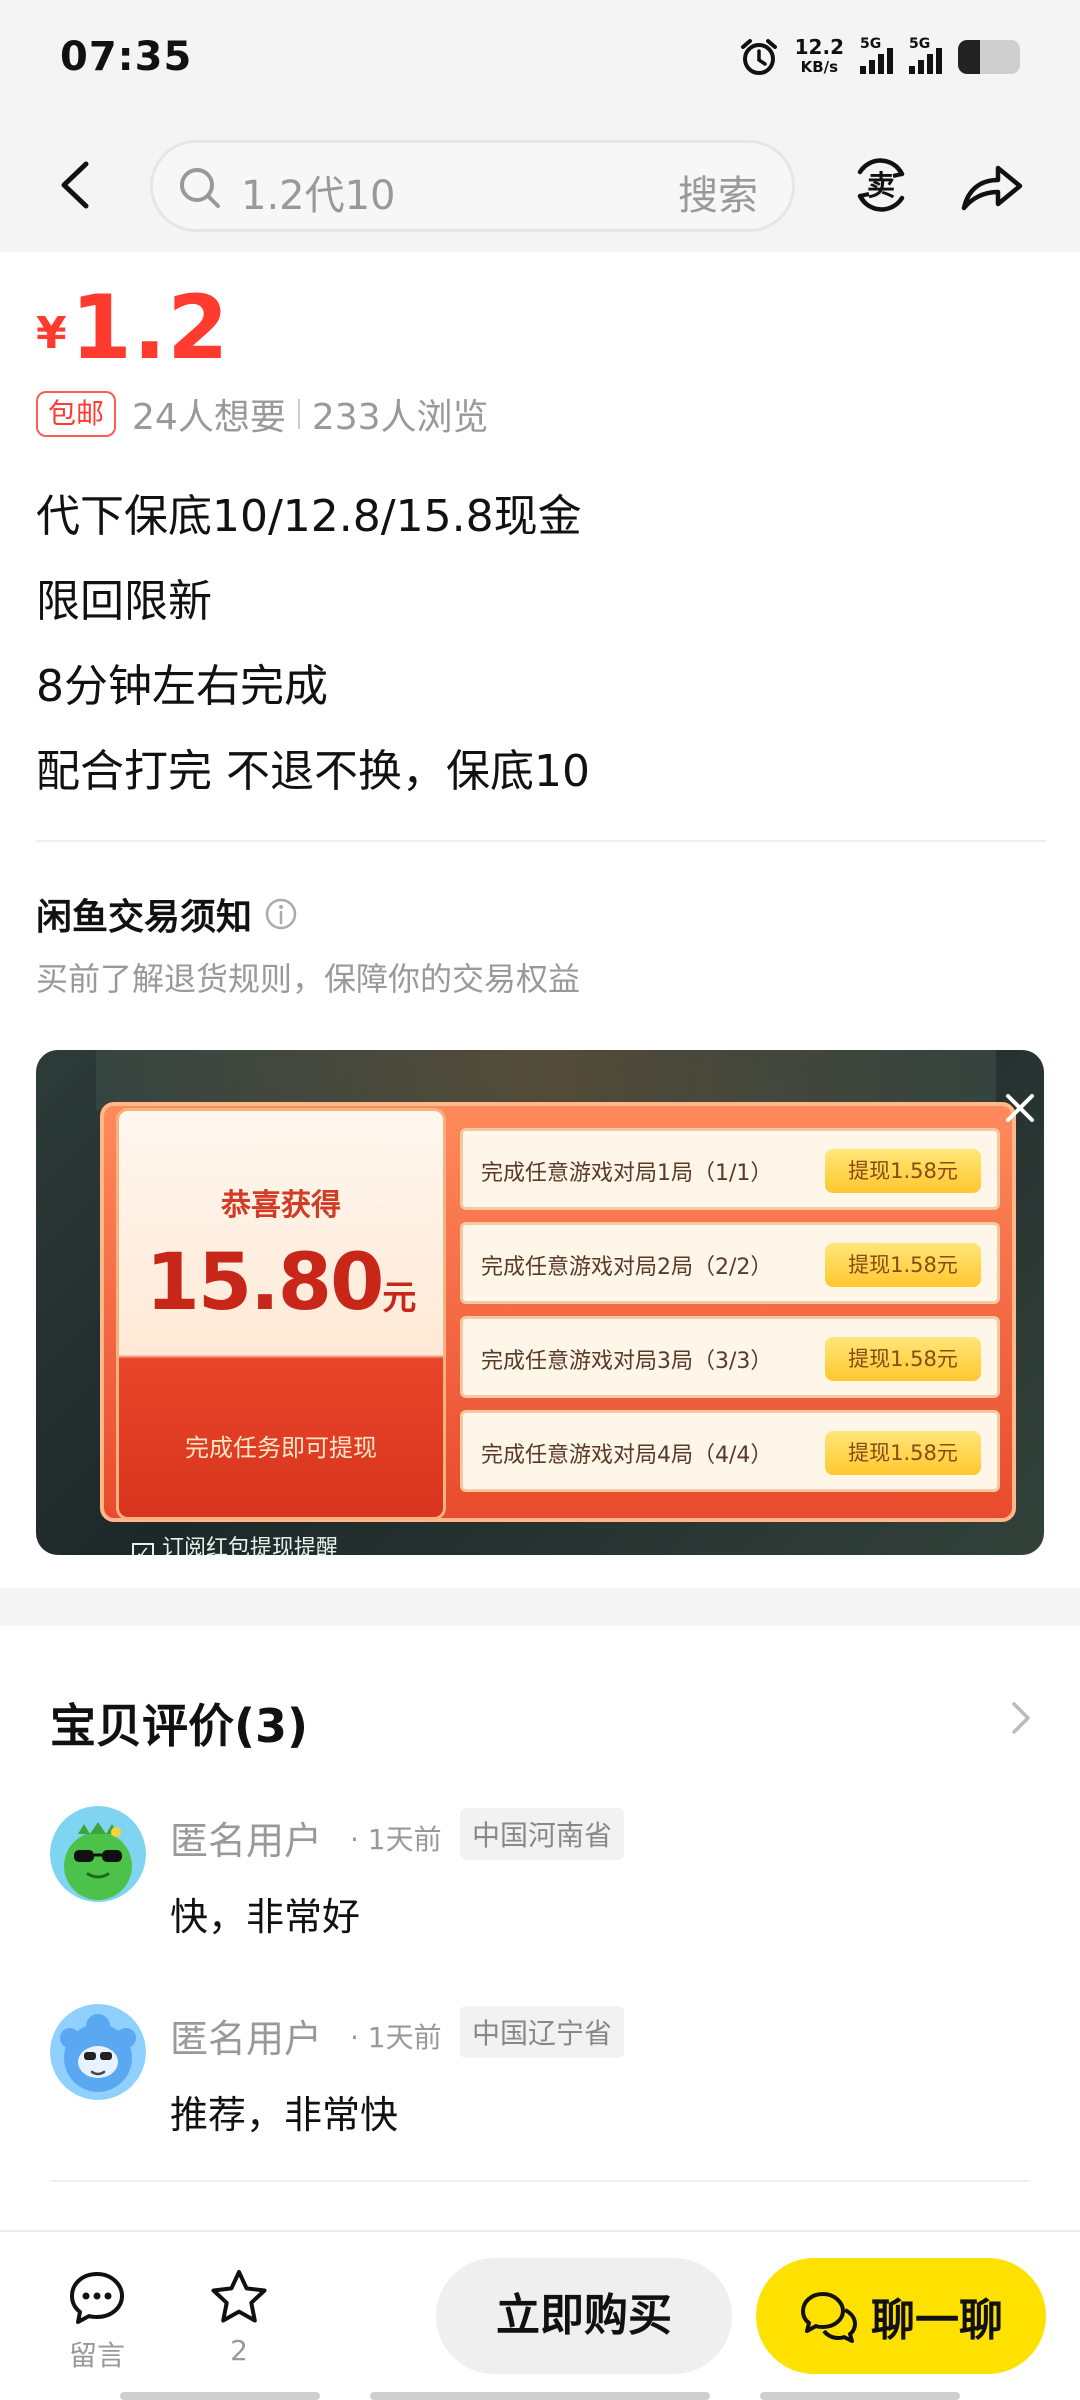  What do you see at coordinates (124, 601) in the screenshot?
I see `description-line: 限回限新` at bounding box center [124, 601].